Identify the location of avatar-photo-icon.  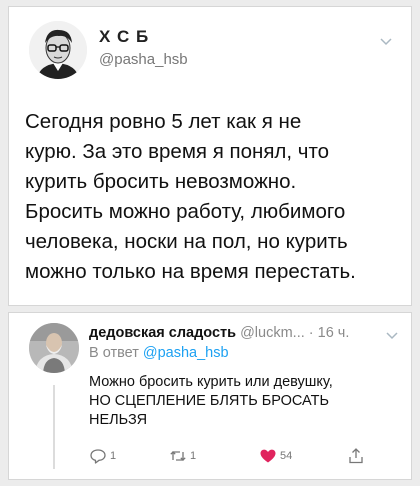
(54, 348).